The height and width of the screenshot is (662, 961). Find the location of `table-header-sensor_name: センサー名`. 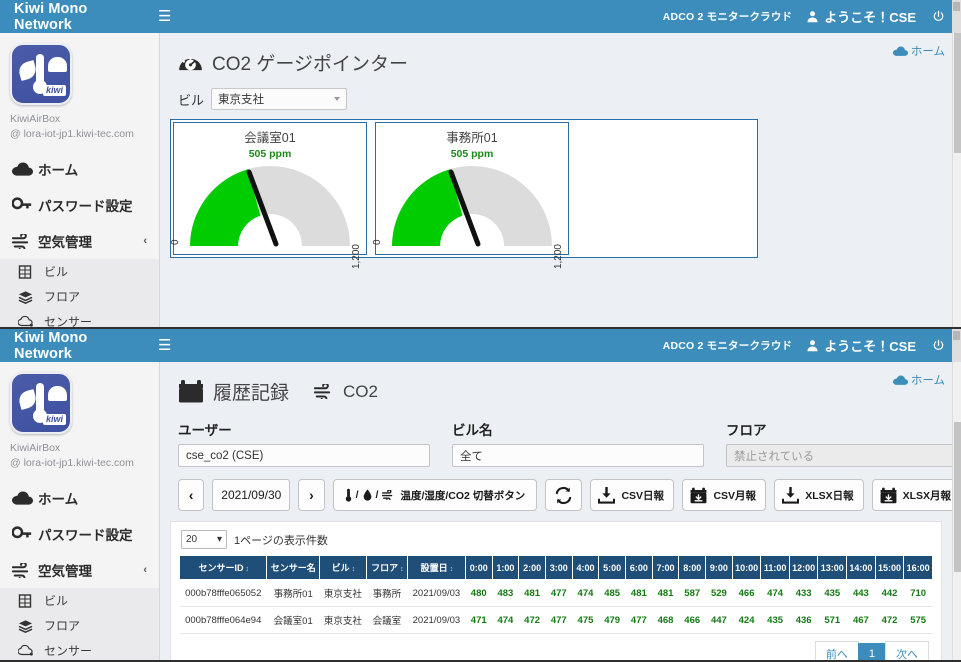

table-header-sensor_name: センサー名 is located at coordinates (293, 567).